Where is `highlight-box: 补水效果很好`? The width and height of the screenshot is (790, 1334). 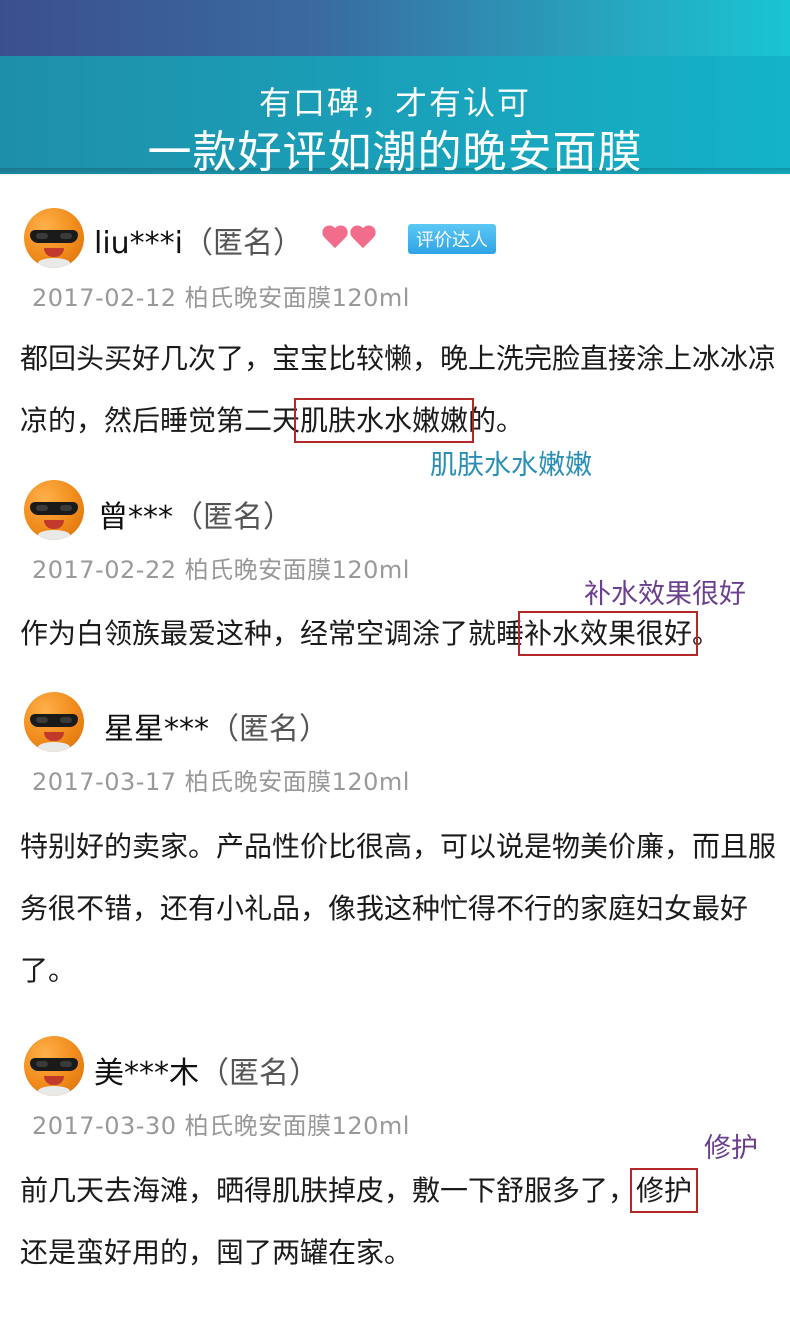 highlight-box: 补水效果很好 is located at coordinates (608, 633).